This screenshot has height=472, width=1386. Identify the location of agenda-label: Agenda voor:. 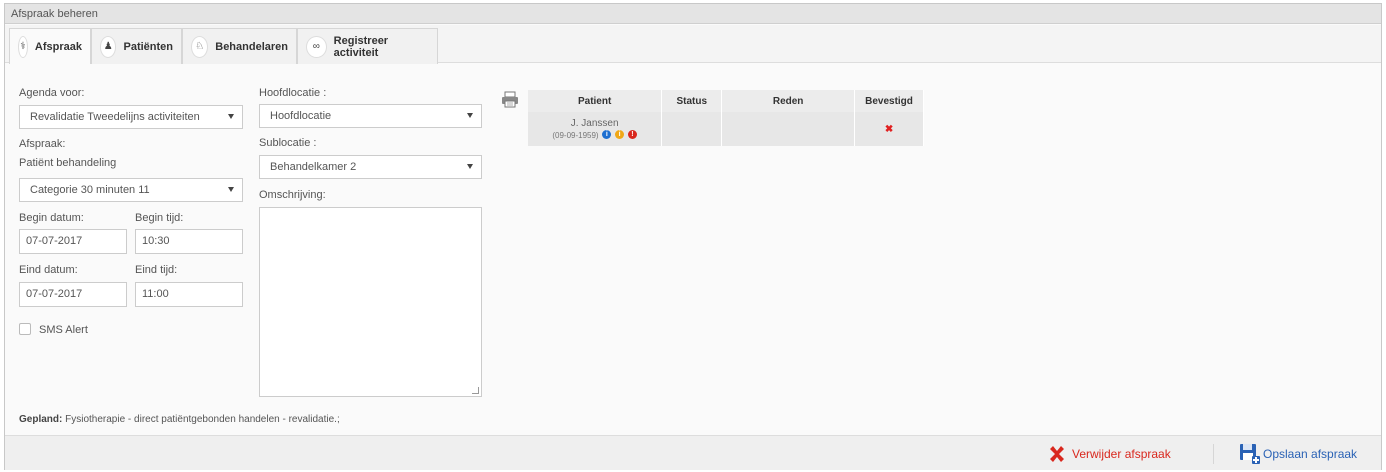
(52, 93).